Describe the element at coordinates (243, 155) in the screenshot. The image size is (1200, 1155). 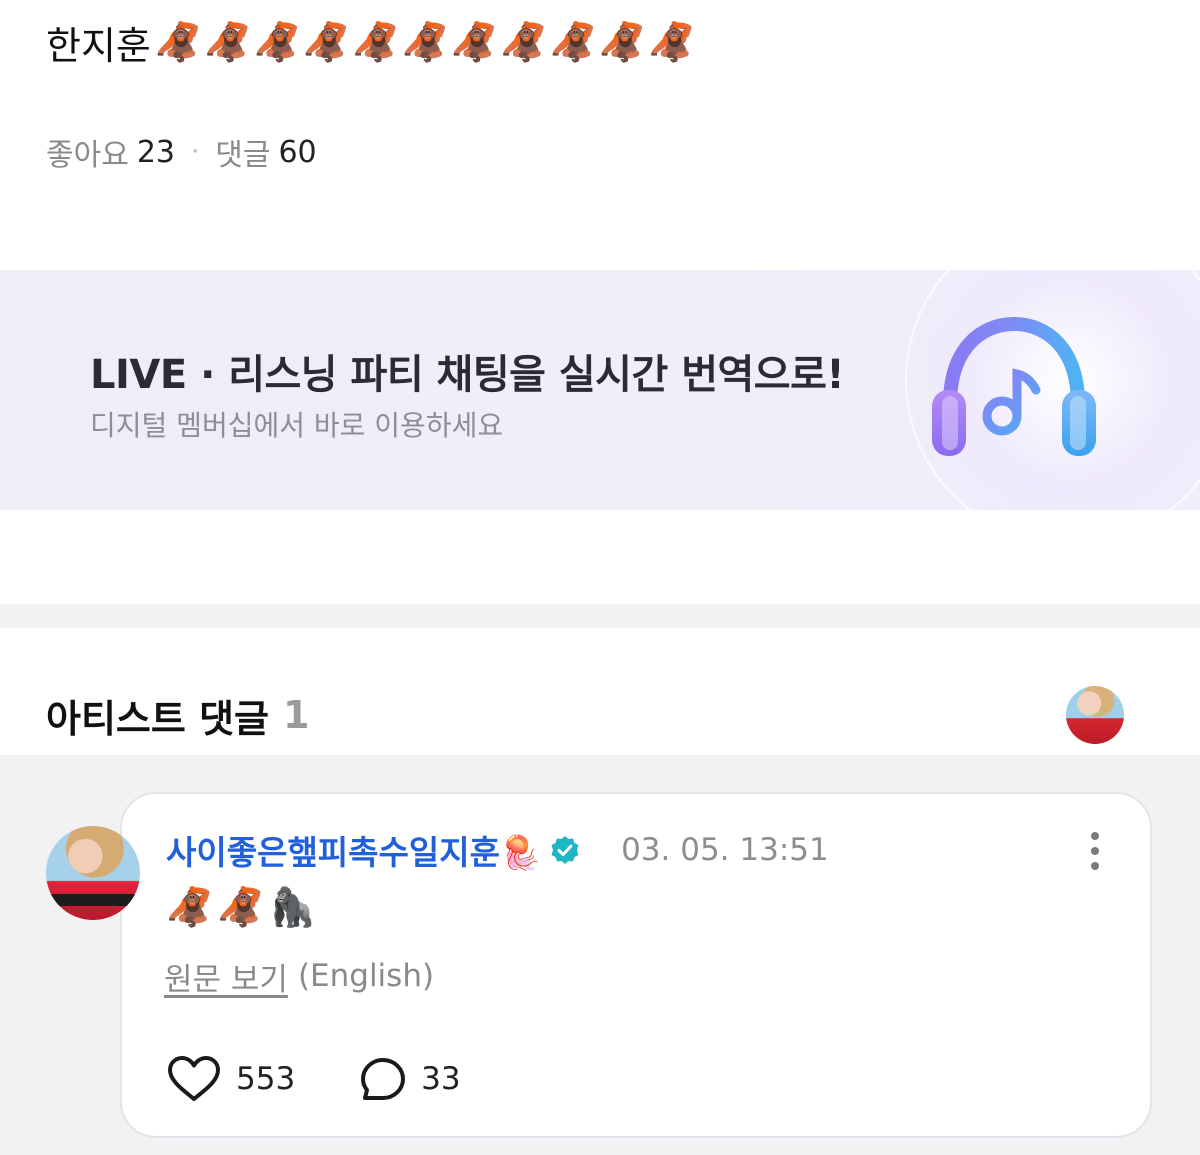
I see `comments-label: 댓글` at that location.